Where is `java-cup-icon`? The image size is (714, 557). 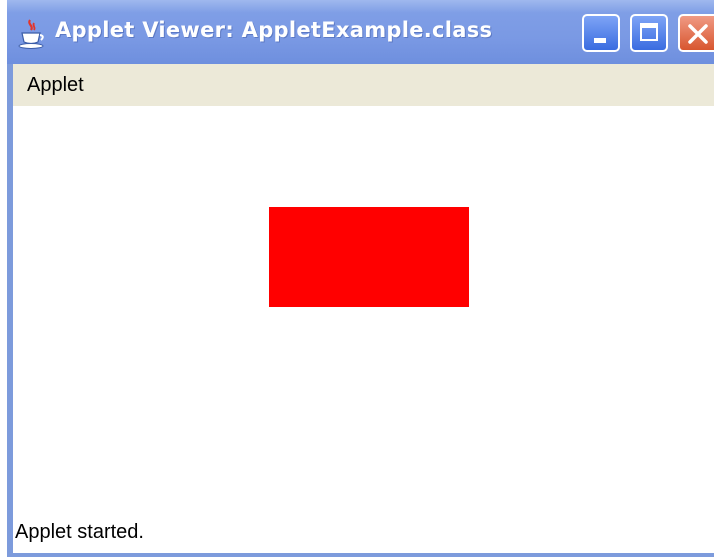 java-cup-icon is located at coordinates (32, 34).